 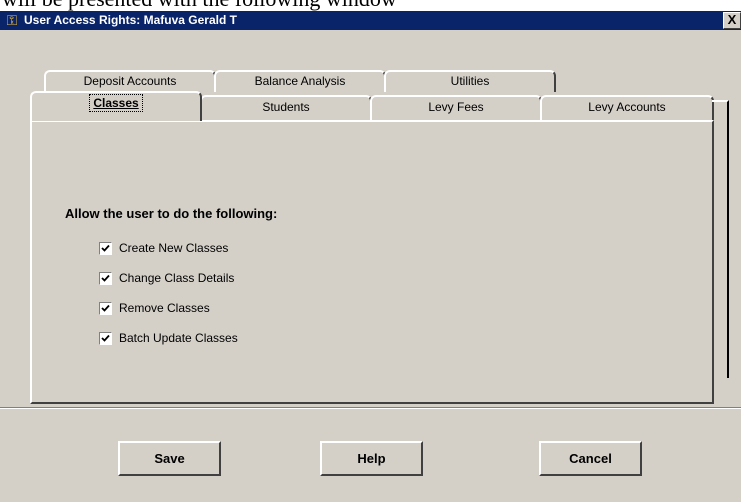 I want to click on tab-label: Levy Accounts, so click(x=627, y=107).